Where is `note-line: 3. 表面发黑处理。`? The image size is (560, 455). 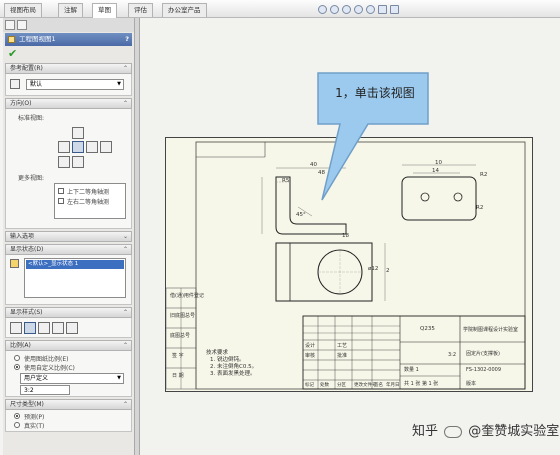 note-line: 3. 表面发黑处理。 is located at coordinates (233, 374).